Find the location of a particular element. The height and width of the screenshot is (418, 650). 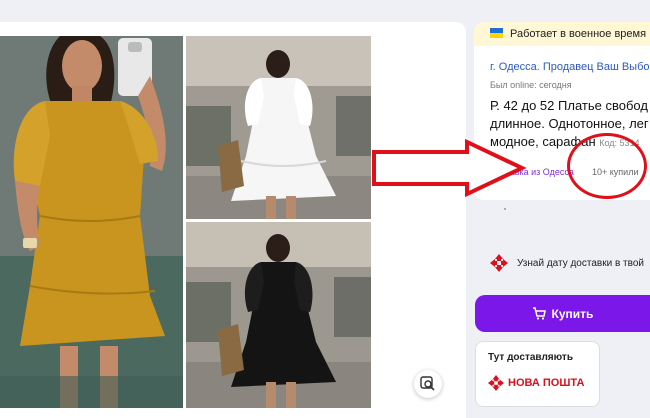

white-dress-illustration is located at coordinates (278, 127).